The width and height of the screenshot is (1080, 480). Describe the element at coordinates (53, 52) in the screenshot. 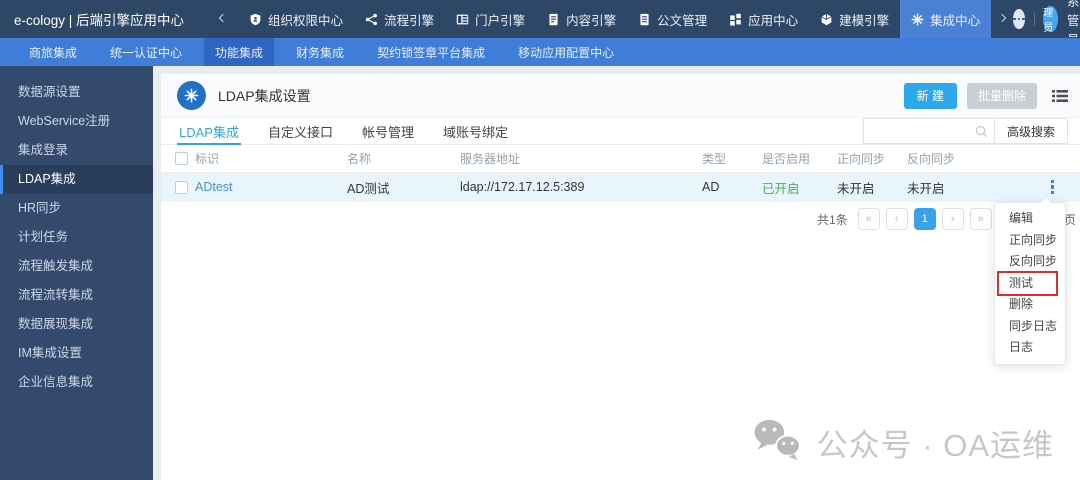

I see `subnav-travel: 商旅集成` at that location.